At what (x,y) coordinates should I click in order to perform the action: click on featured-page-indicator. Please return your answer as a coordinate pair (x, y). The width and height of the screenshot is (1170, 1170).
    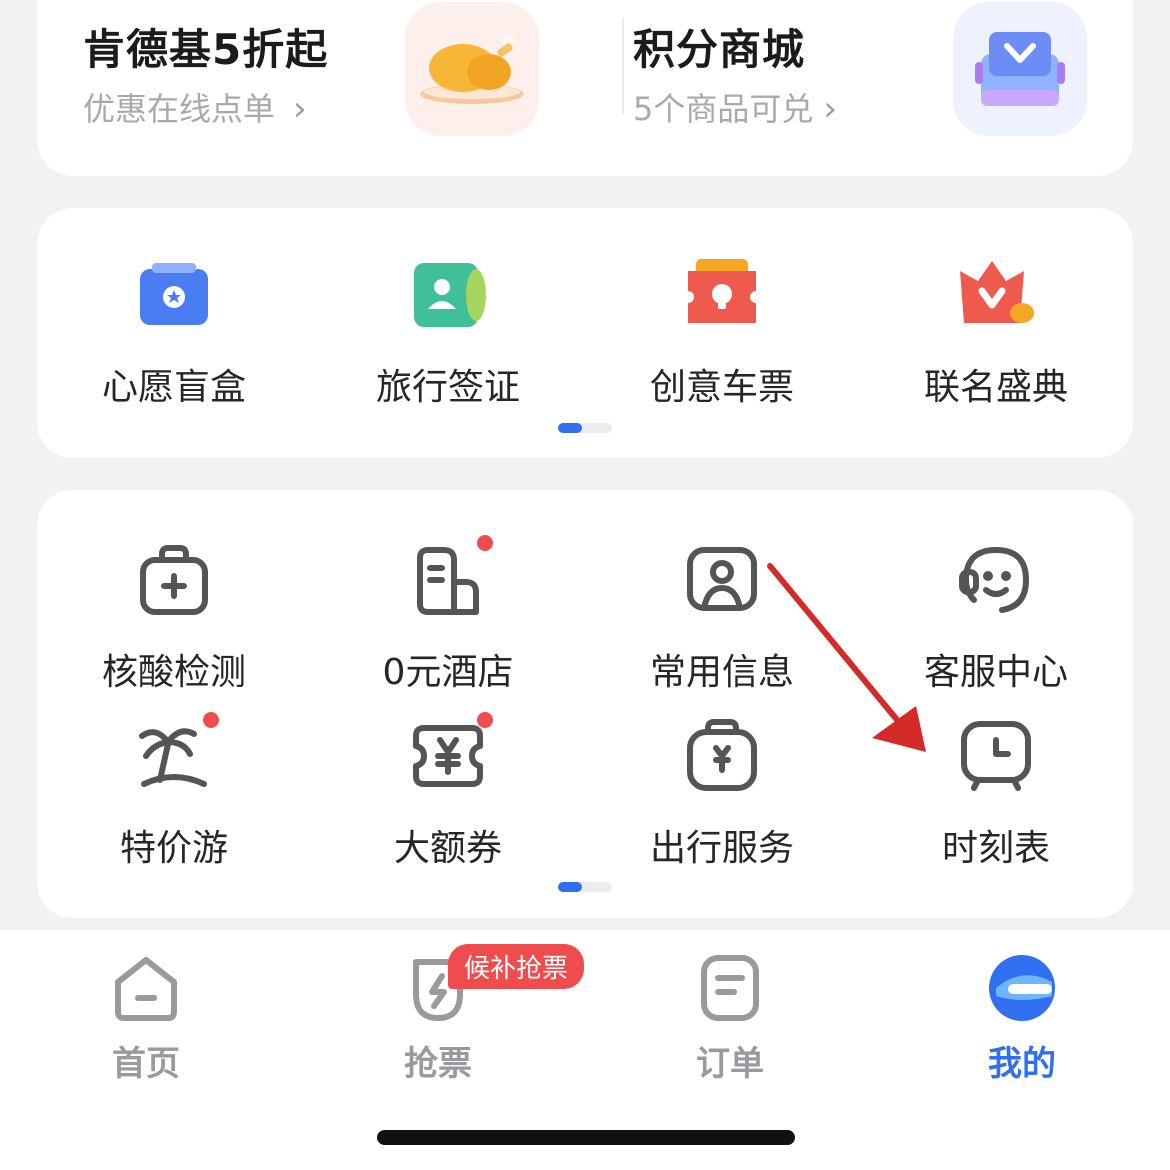
    Looking at the image, I should click on (585, 428).